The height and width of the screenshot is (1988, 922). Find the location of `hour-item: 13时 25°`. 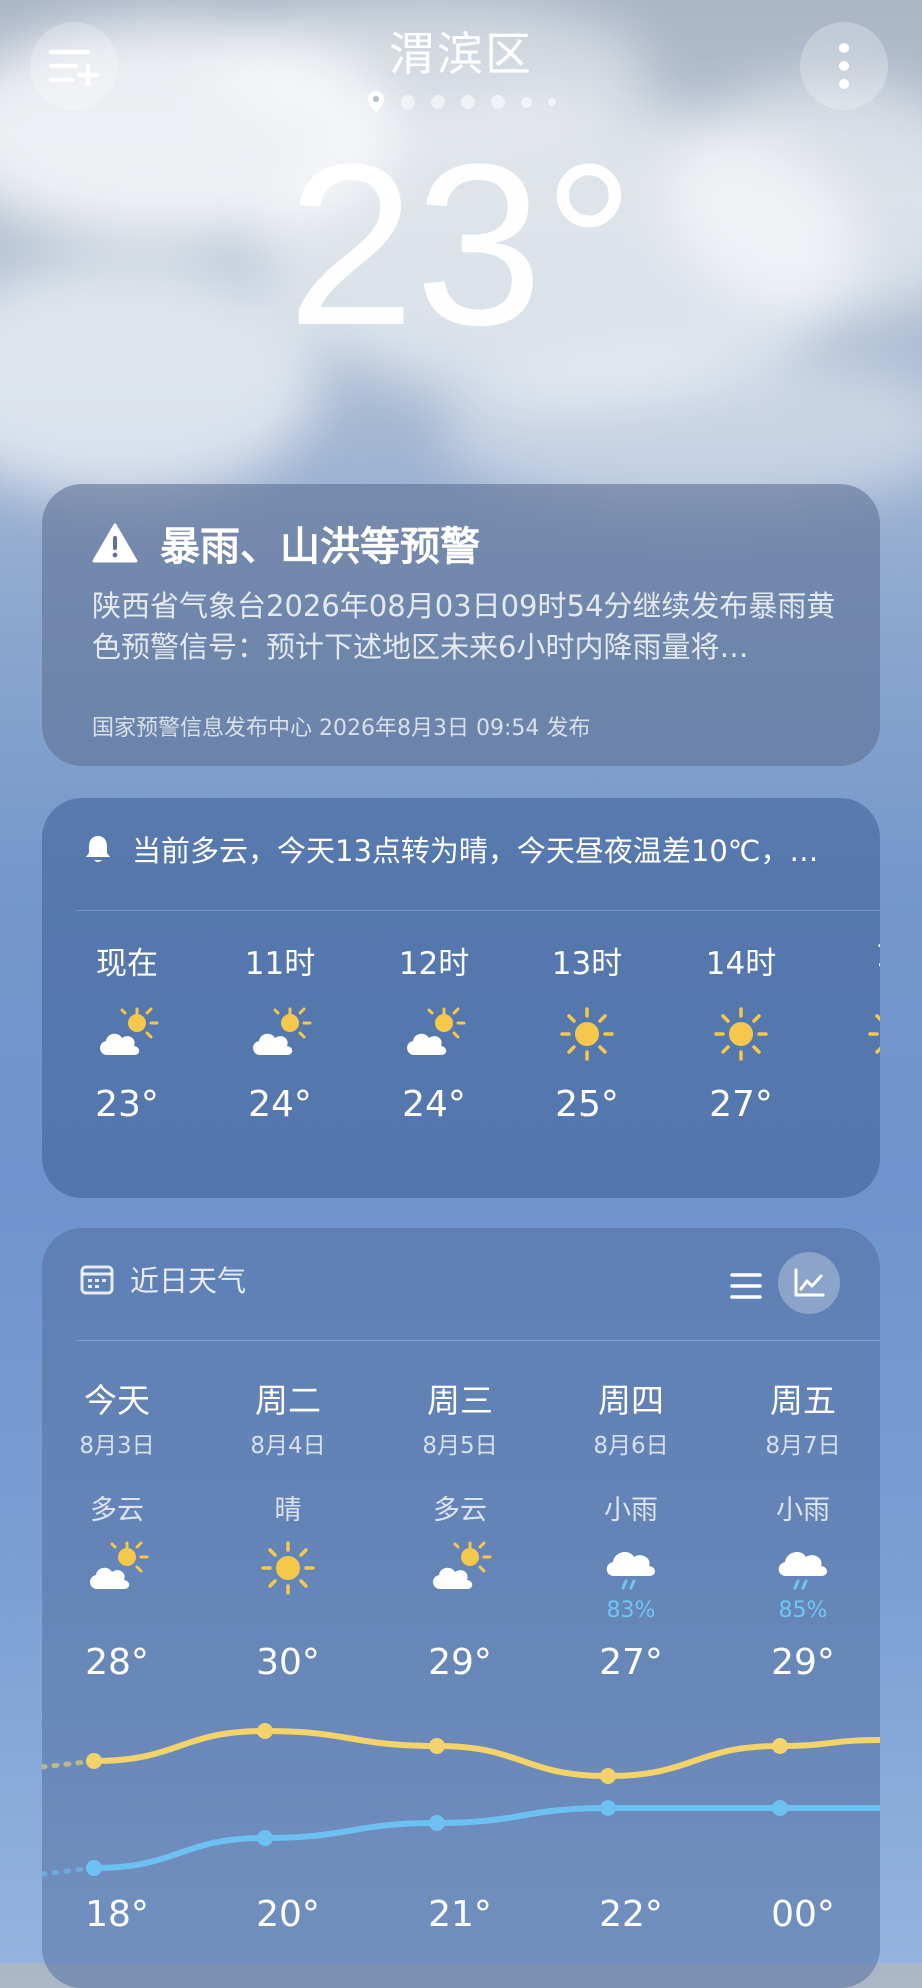

hour-item: 13时 25° is located at coordinates (587, 1031).